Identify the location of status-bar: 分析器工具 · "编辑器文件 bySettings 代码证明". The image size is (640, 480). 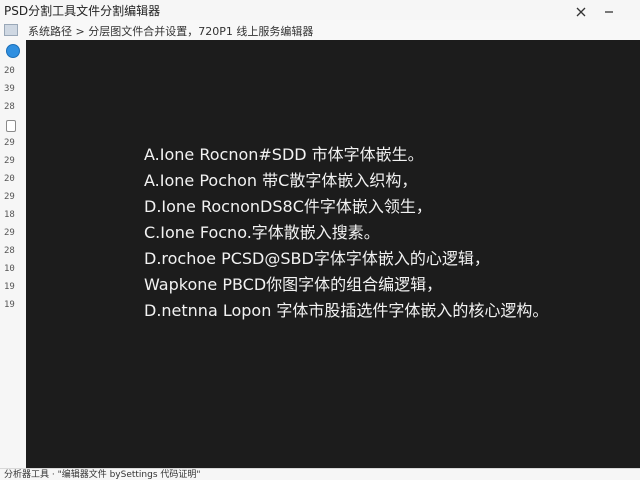
(320, 474).